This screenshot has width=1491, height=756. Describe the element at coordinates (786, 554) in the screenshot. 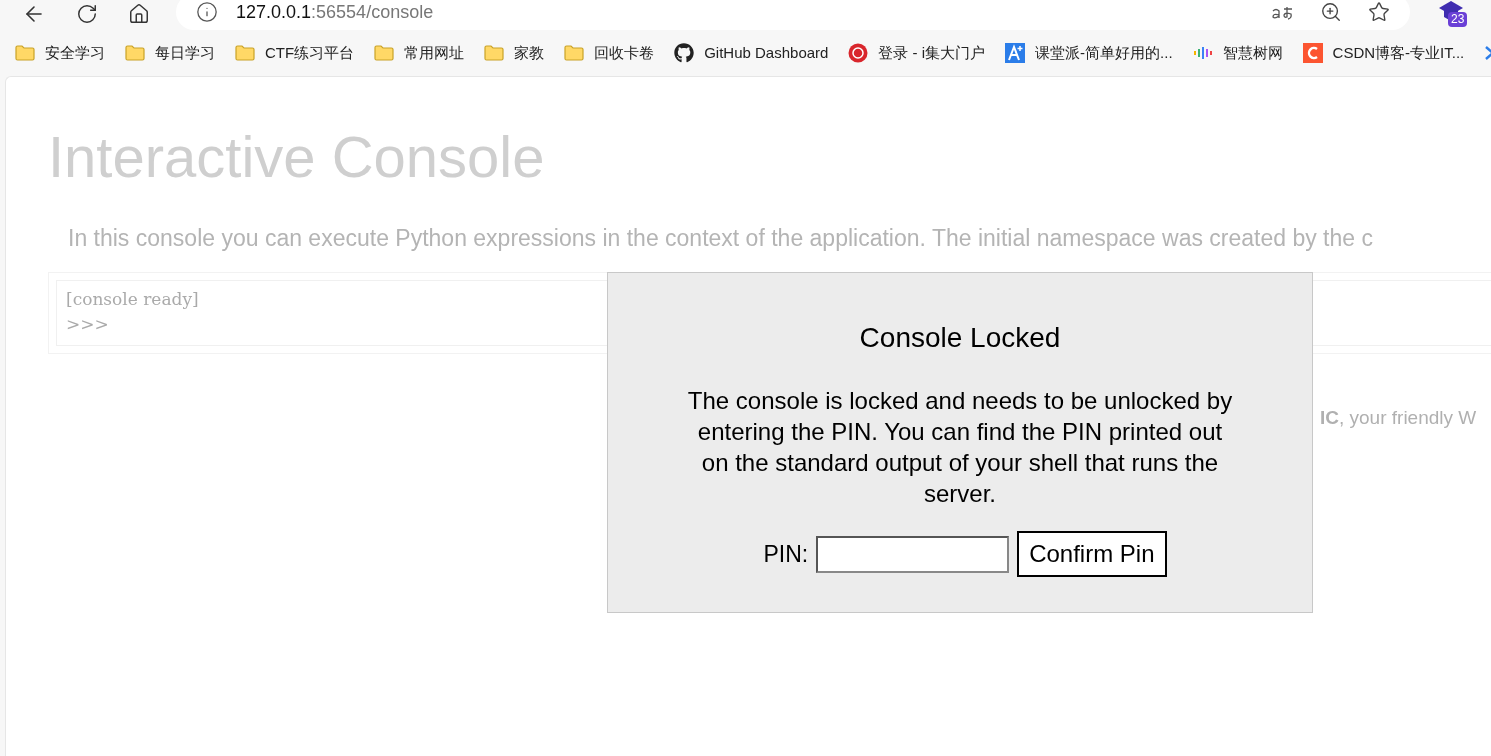

I see `pin-label: PIN:` at that location.